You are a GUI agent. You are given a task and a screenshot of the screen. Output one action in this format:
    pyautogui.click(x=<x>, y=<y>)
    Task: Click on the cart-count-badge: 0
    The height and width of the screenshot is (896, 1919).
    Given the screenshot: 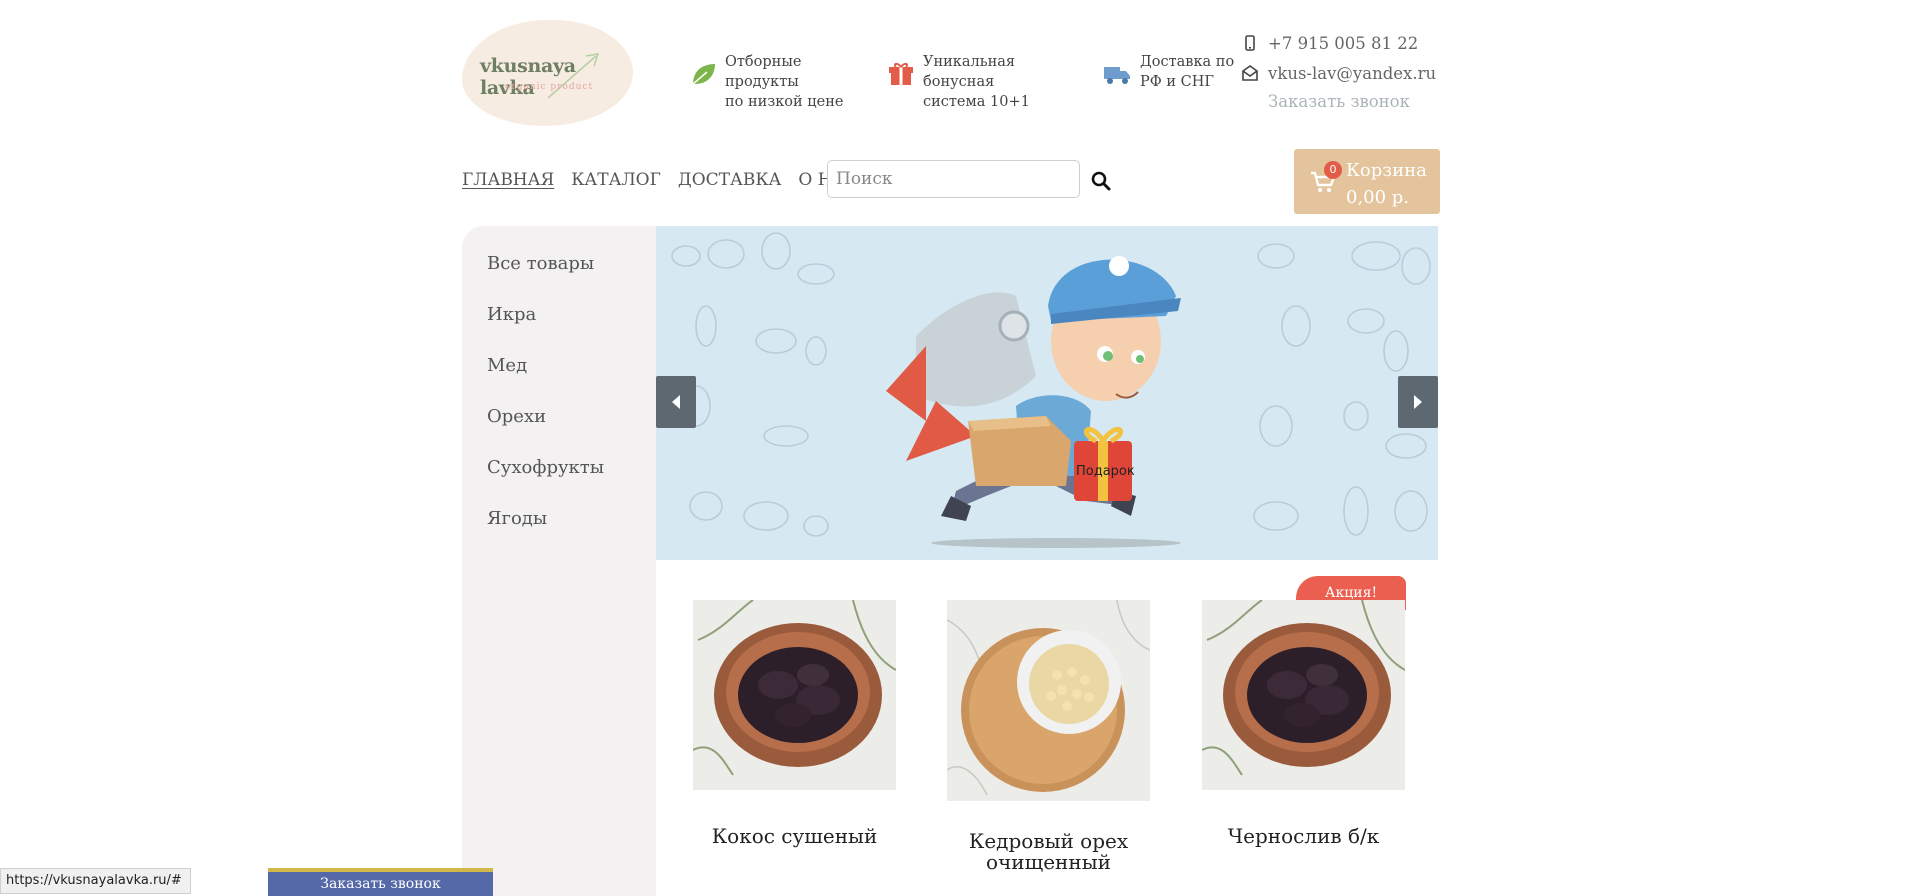 What is the action you would take?
    pyautogui.click(x=1333, y=170)
    